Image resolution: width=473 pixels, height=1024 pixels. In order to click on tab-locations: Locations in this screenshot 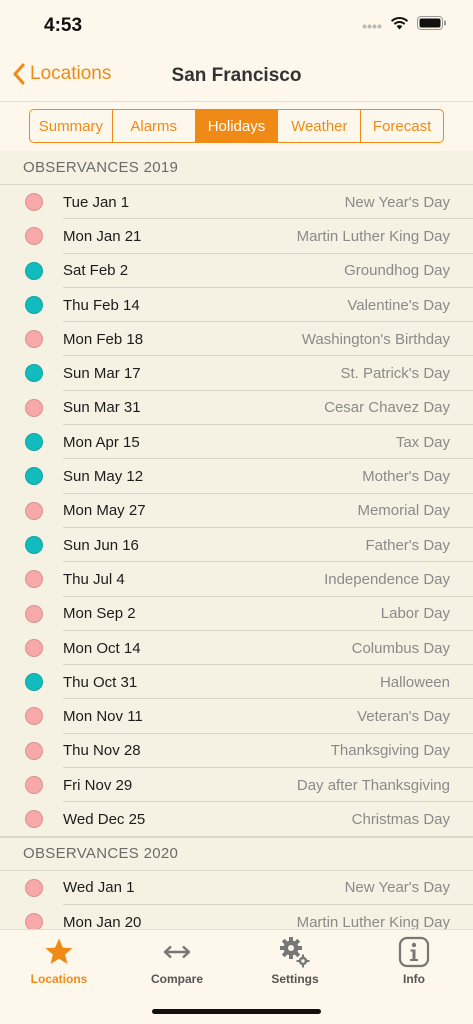, I will do `click(59, 962)`.